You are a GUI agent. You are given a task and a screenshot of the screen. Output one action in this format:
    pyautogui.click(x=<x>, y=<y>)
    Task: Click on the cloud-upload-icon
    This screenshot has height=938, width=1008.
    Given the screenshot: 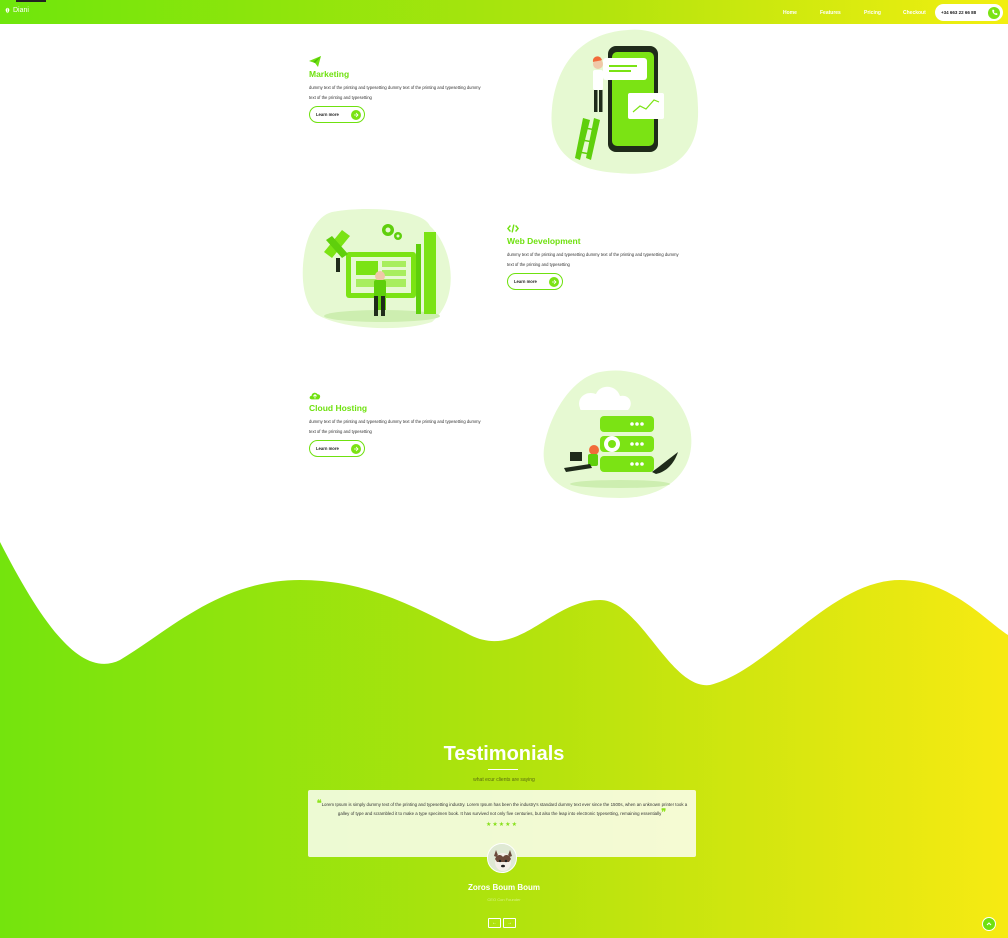 What is the action you would take?
    pyautogui.click(x=315, y=396)
    